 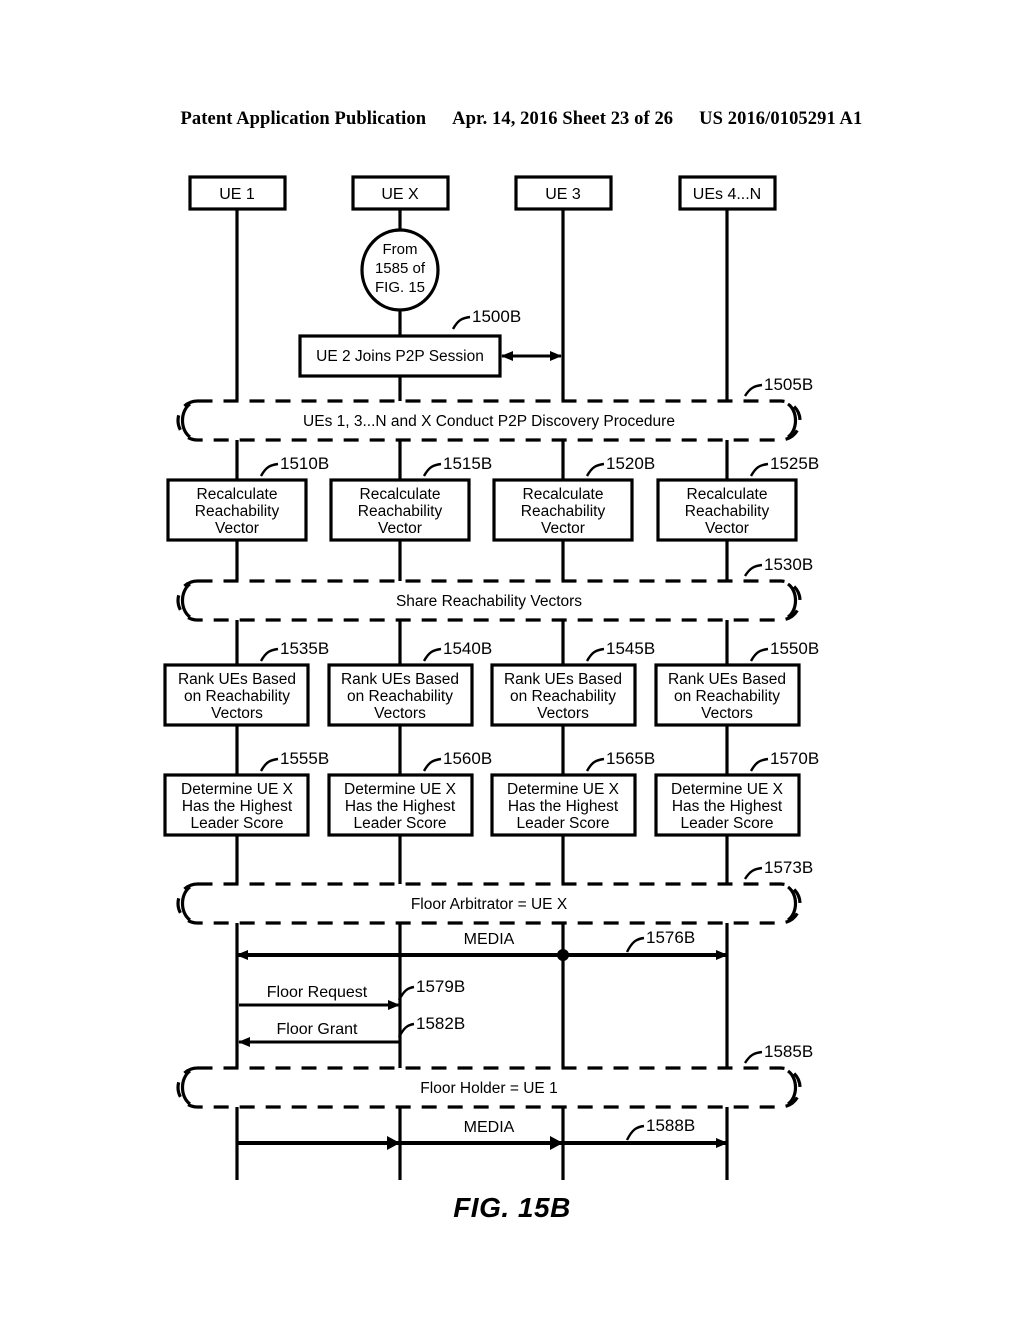 I want to click on ref-label-1505b: 1505B, so click(x=788, y=384).